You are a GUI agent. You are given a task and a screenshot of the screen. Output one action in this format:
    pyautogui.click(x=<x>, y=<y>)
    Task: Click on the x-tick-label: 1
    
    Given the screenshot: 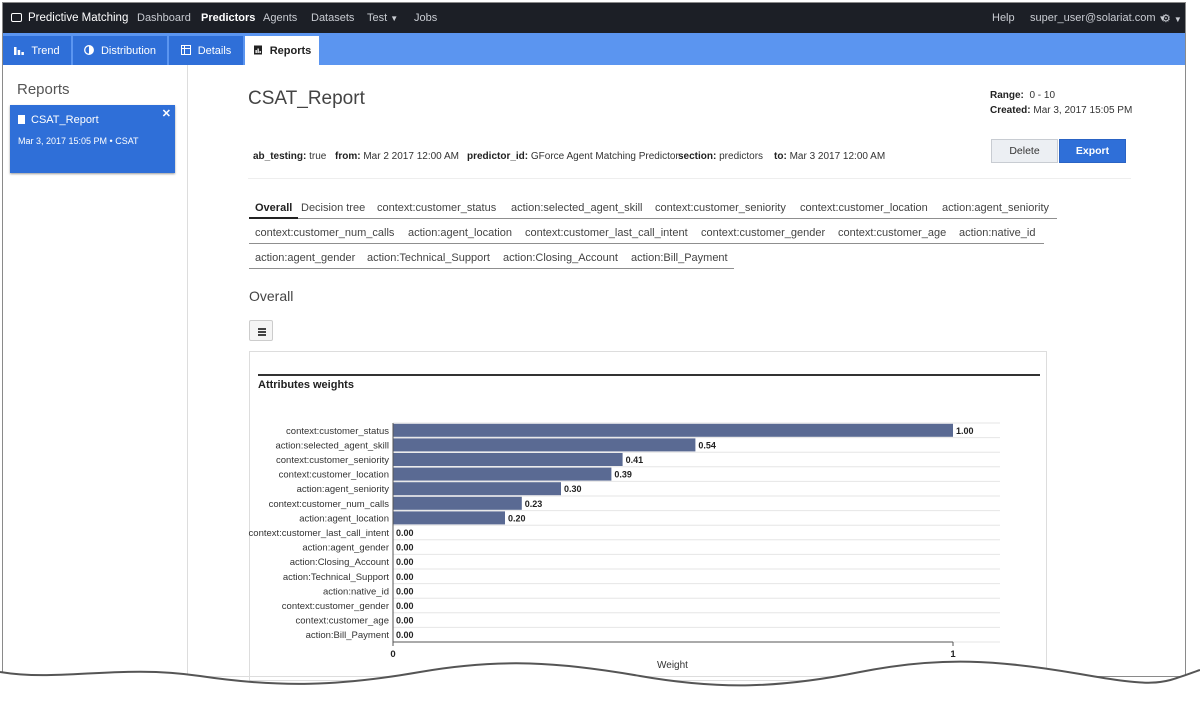 What is the action you would take?
    pyautogui.click(x=953, y=654)
    